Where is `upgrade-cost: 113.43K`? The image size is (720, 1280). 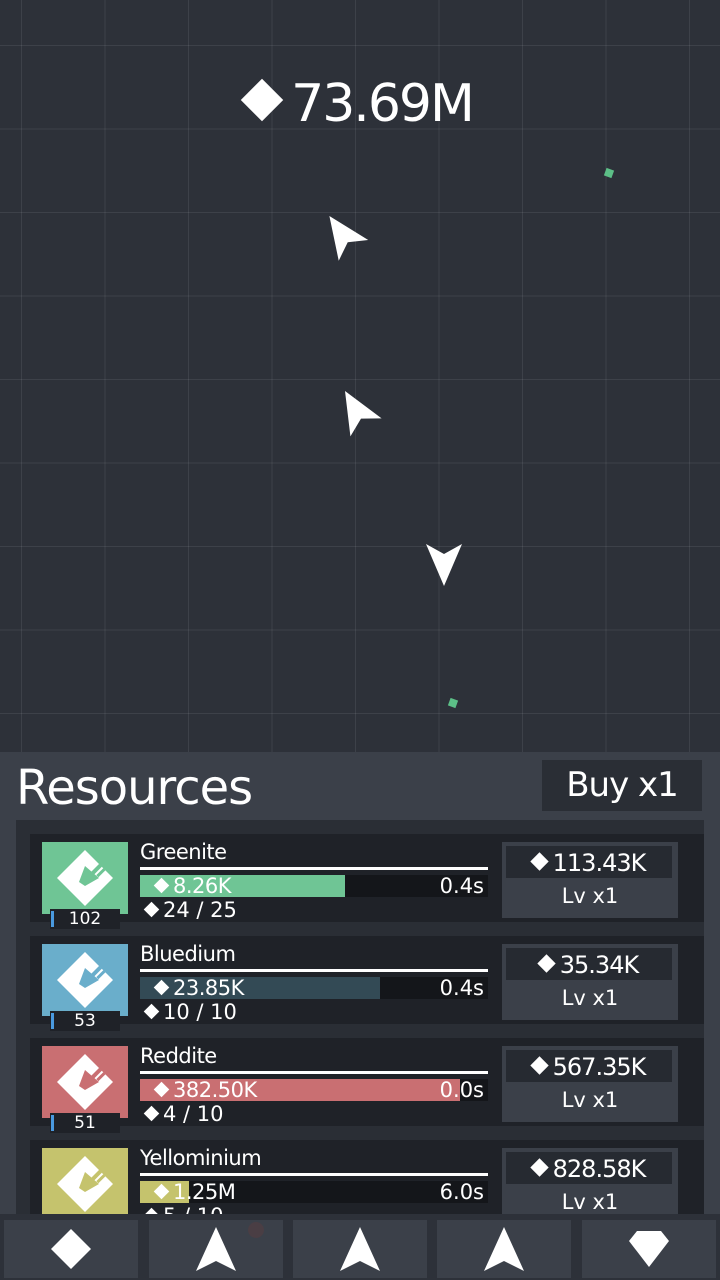 upgrade-cost: 113.43K is located at coordinates (589, 862).